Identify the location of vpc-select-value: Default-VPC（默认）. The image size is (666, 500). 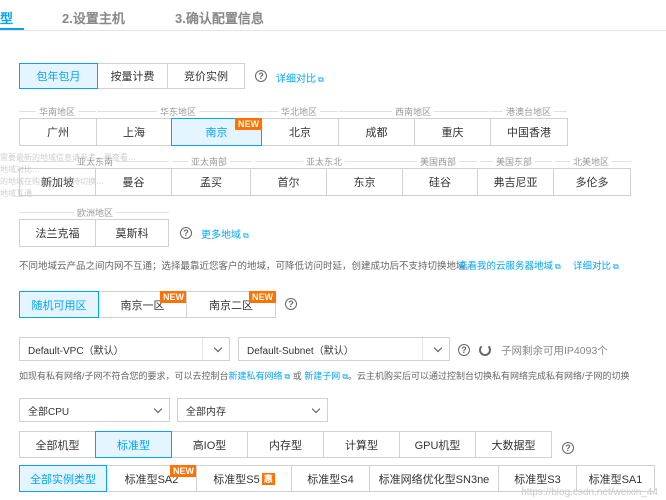
(76, 351).